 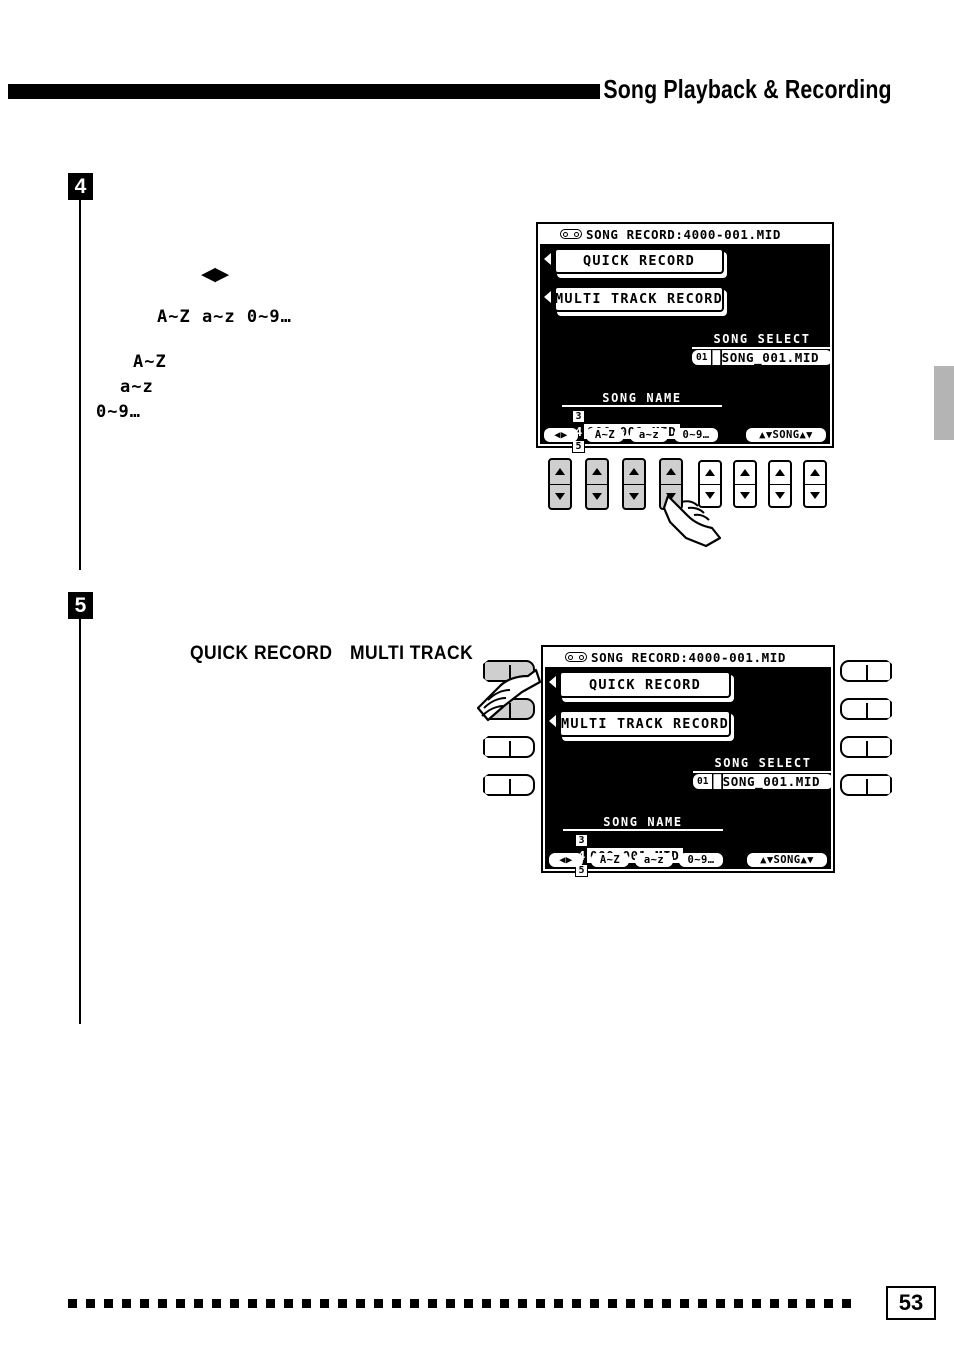 What do you see at coordinates (745, 496) in the screenshot?
I see `rocker-6-down` at bounding box center [745, 496].